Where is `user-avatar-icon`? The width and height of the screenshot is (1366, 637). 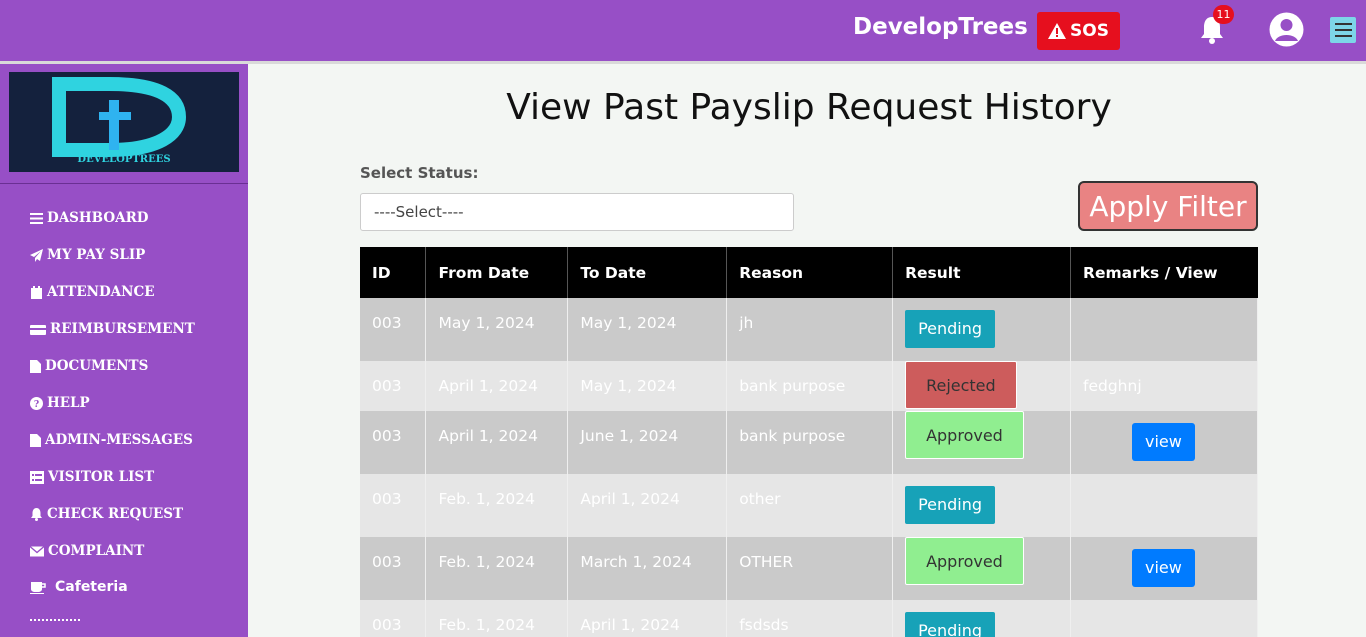 user-avatar-icon is located at coordinates (1286, 29).